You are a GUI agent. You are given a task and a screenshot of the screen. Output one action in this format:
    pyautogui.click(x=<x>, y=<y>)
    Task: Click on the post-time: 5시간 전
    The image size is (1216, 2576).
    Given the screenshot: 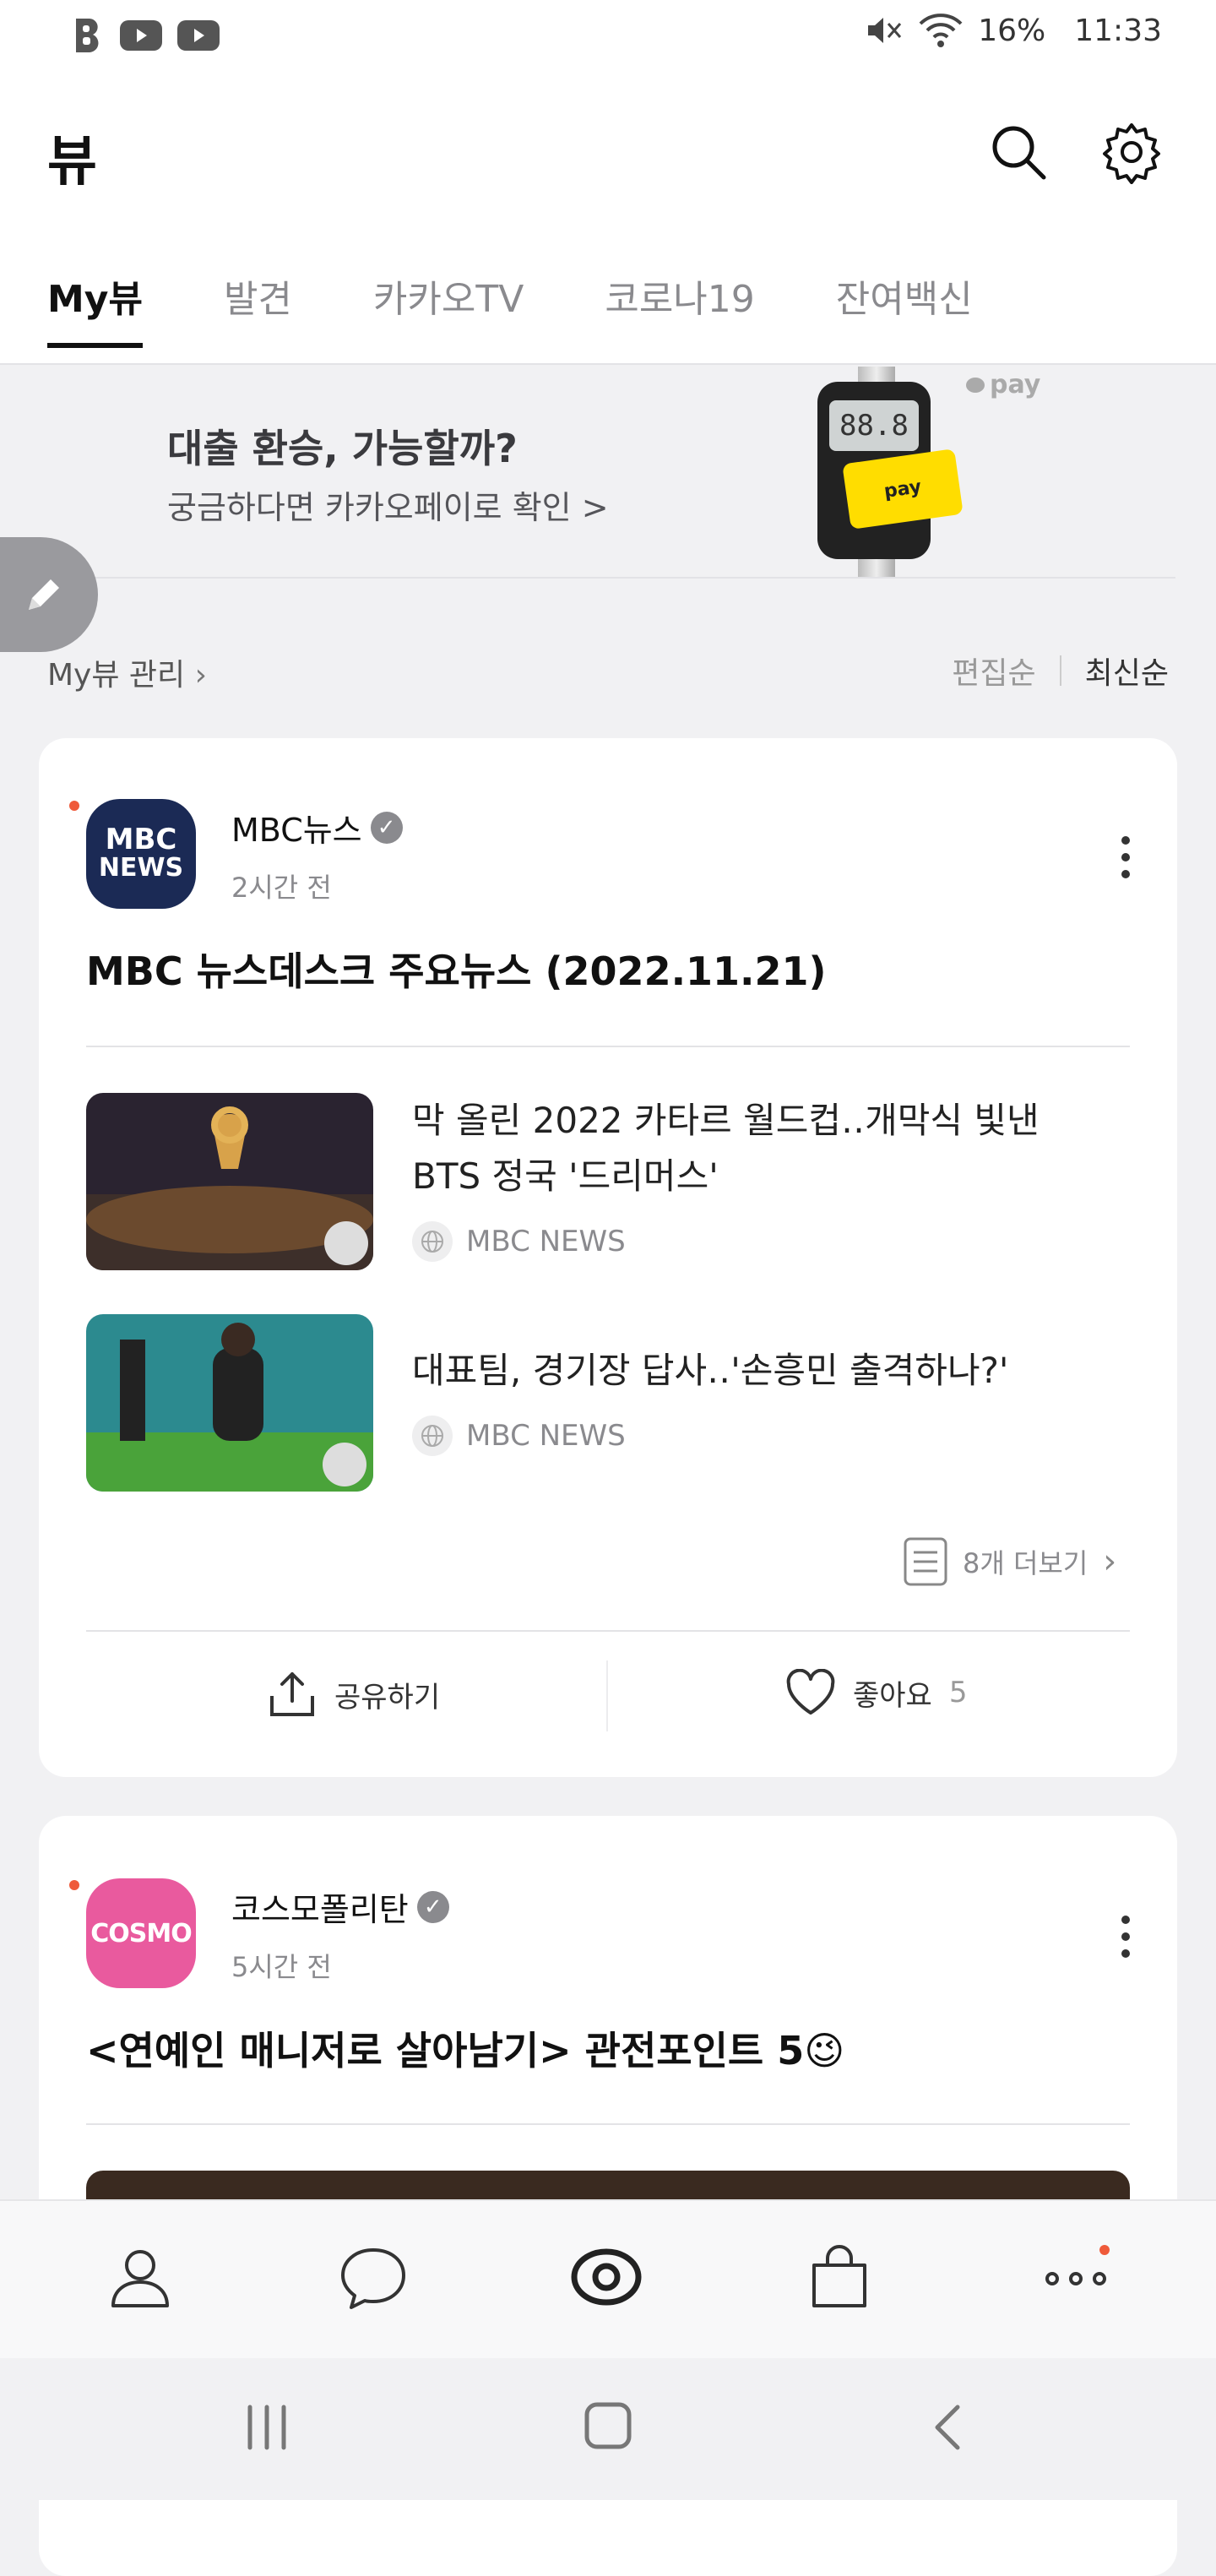 What is the action you would take?
    pyautogui.click(x=281, y=1967)
    